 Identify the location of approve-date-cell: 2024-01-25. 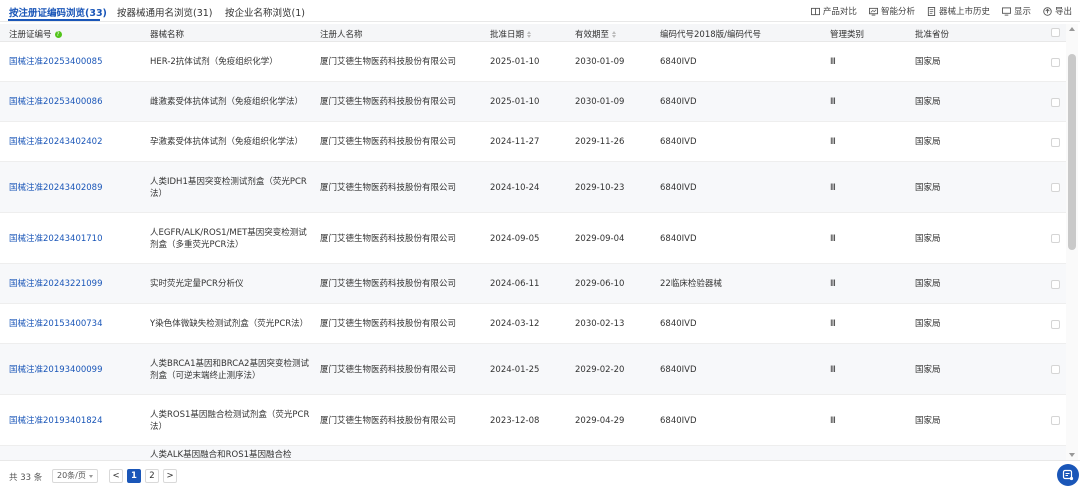
(515, 369).